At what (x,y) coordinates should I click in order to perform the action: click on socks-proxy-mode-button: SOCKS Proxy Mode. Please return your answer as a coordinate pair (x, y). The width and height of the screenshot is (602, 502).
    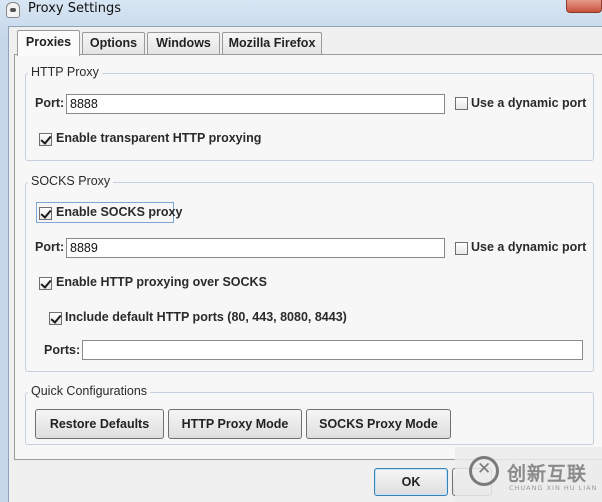
    Looking at the image, I should click on (378, 424).